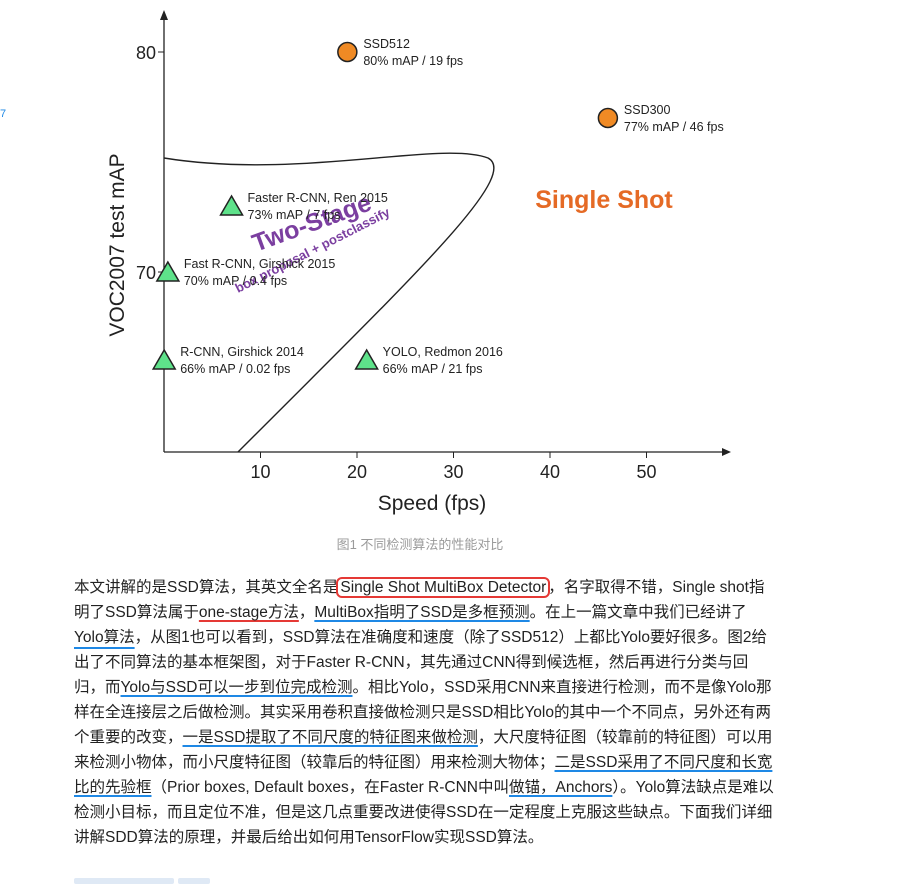 The width and height of the screenshot is (902, 884). Describe the element at coordinates (560, 787) in the screenshot. I see `underline-anchors: 做锚，Anchors` at that location.